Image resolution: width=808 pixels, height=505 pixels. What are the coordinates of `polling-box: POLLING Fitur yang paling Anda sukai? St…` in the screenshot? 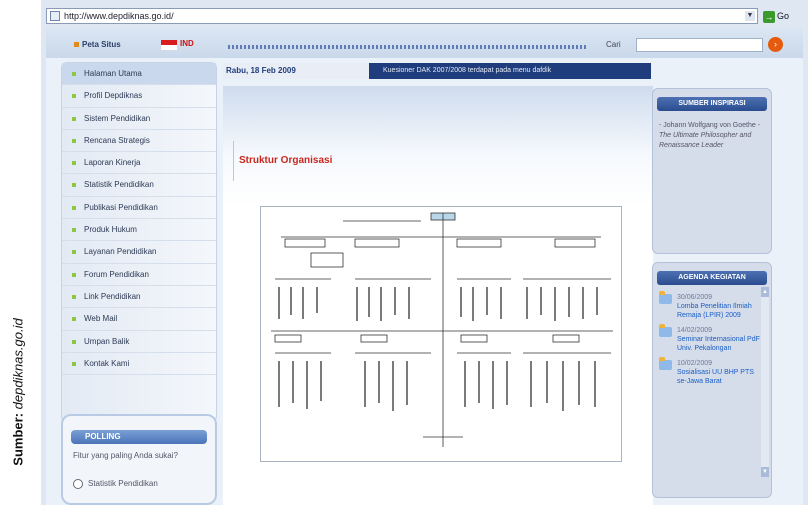 It's located at (139, 459).